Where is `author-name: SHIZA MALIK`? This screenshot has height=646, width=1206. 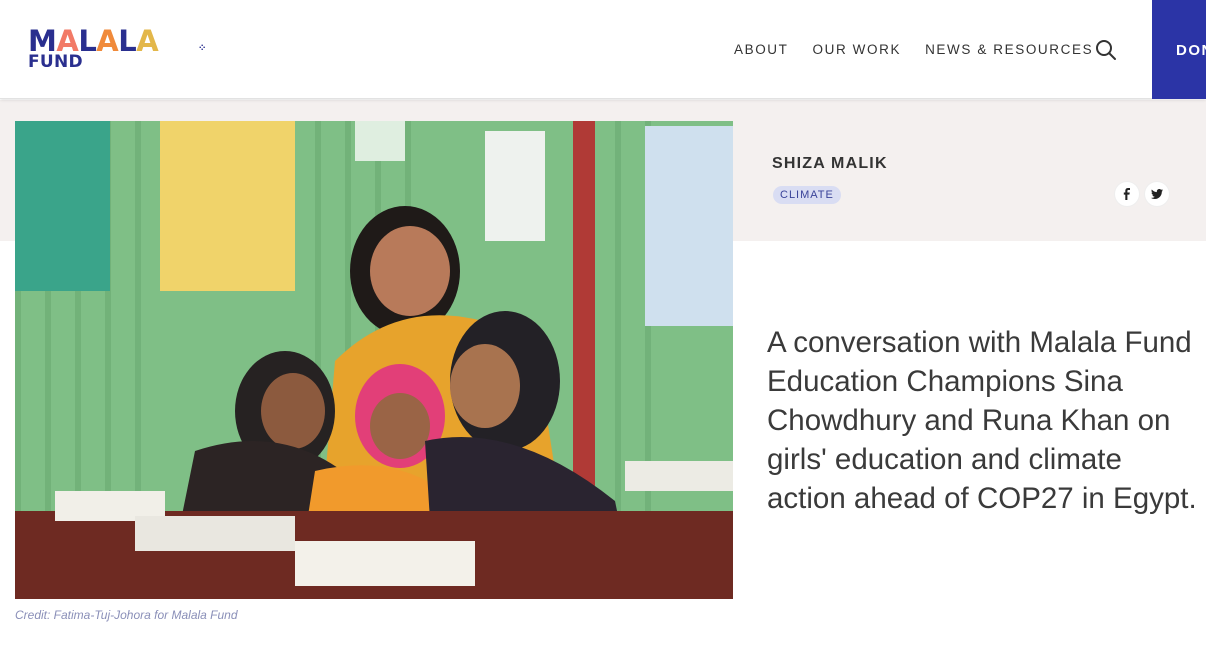
author-name: SHIZA MALIK is located at coordinates (830, 164).